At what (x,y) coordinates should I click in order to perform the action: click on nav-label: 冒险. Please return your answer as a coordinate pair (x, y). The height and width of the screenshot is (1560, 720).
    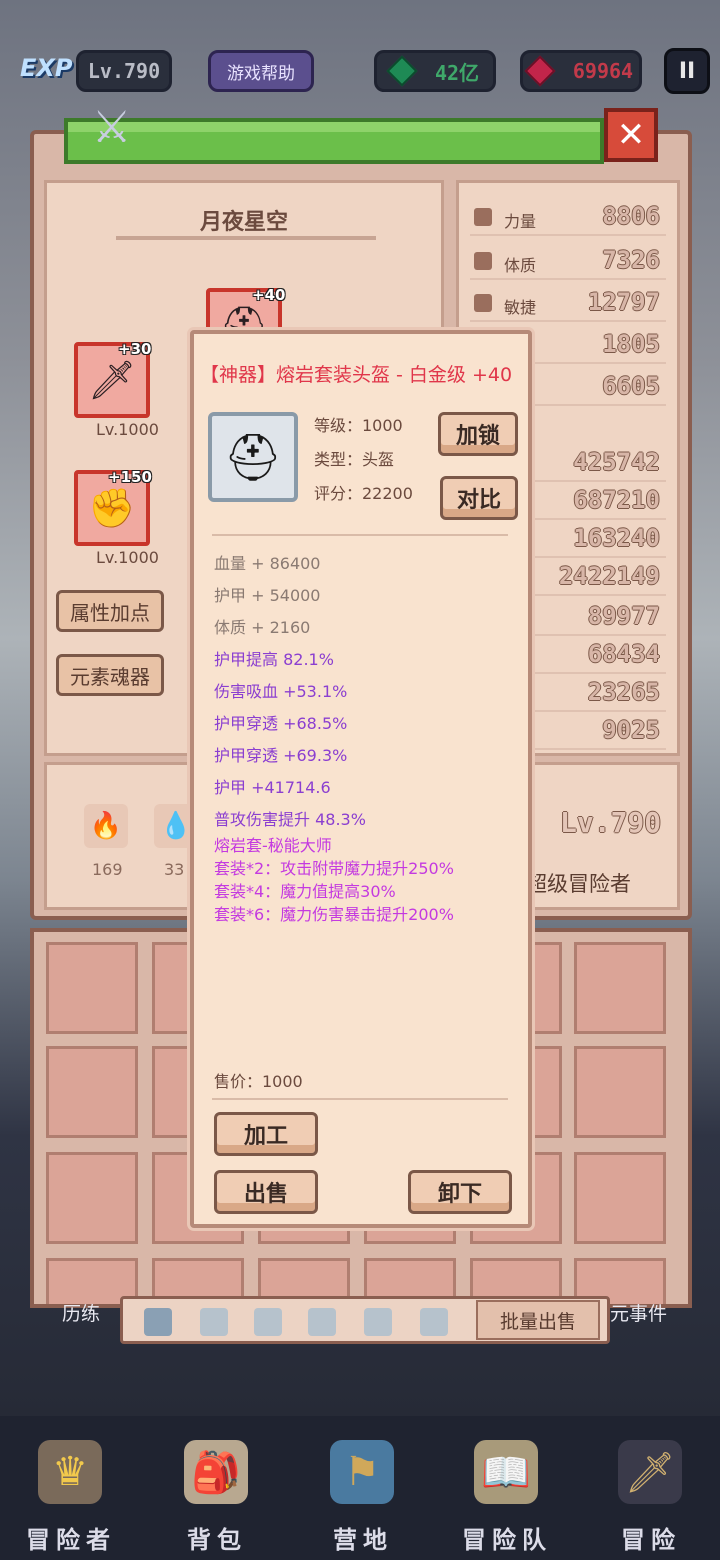
    Looking at the image, I should click on (651, 1540).